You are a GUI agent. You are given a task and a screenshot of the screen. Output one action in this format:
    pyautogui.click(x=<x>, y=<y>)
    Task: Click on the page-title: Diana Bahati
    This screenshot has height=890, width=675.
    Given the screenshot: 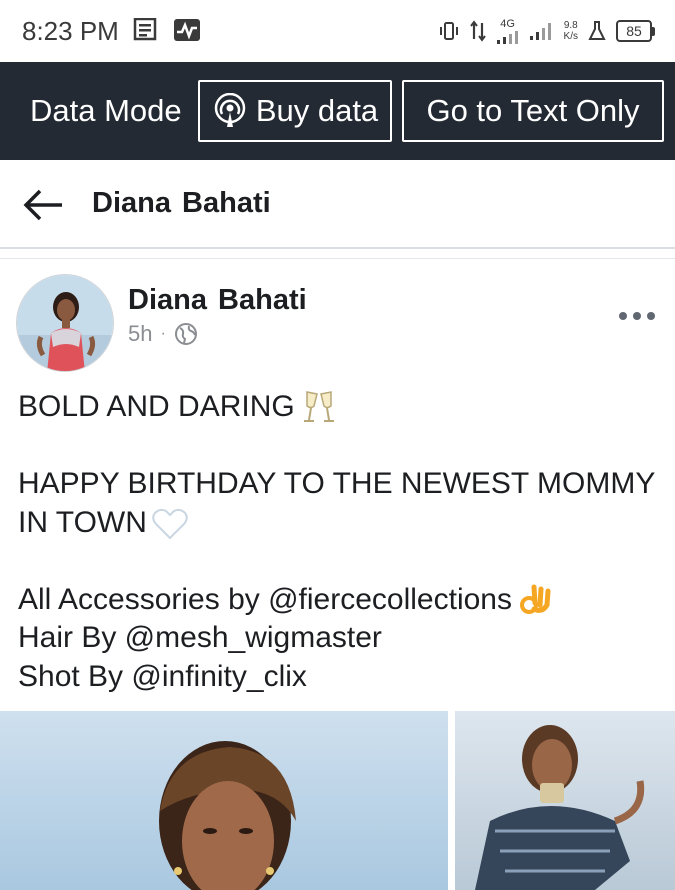 What is the action you would take?
    pyautogui.click(x=181, y=203)
    